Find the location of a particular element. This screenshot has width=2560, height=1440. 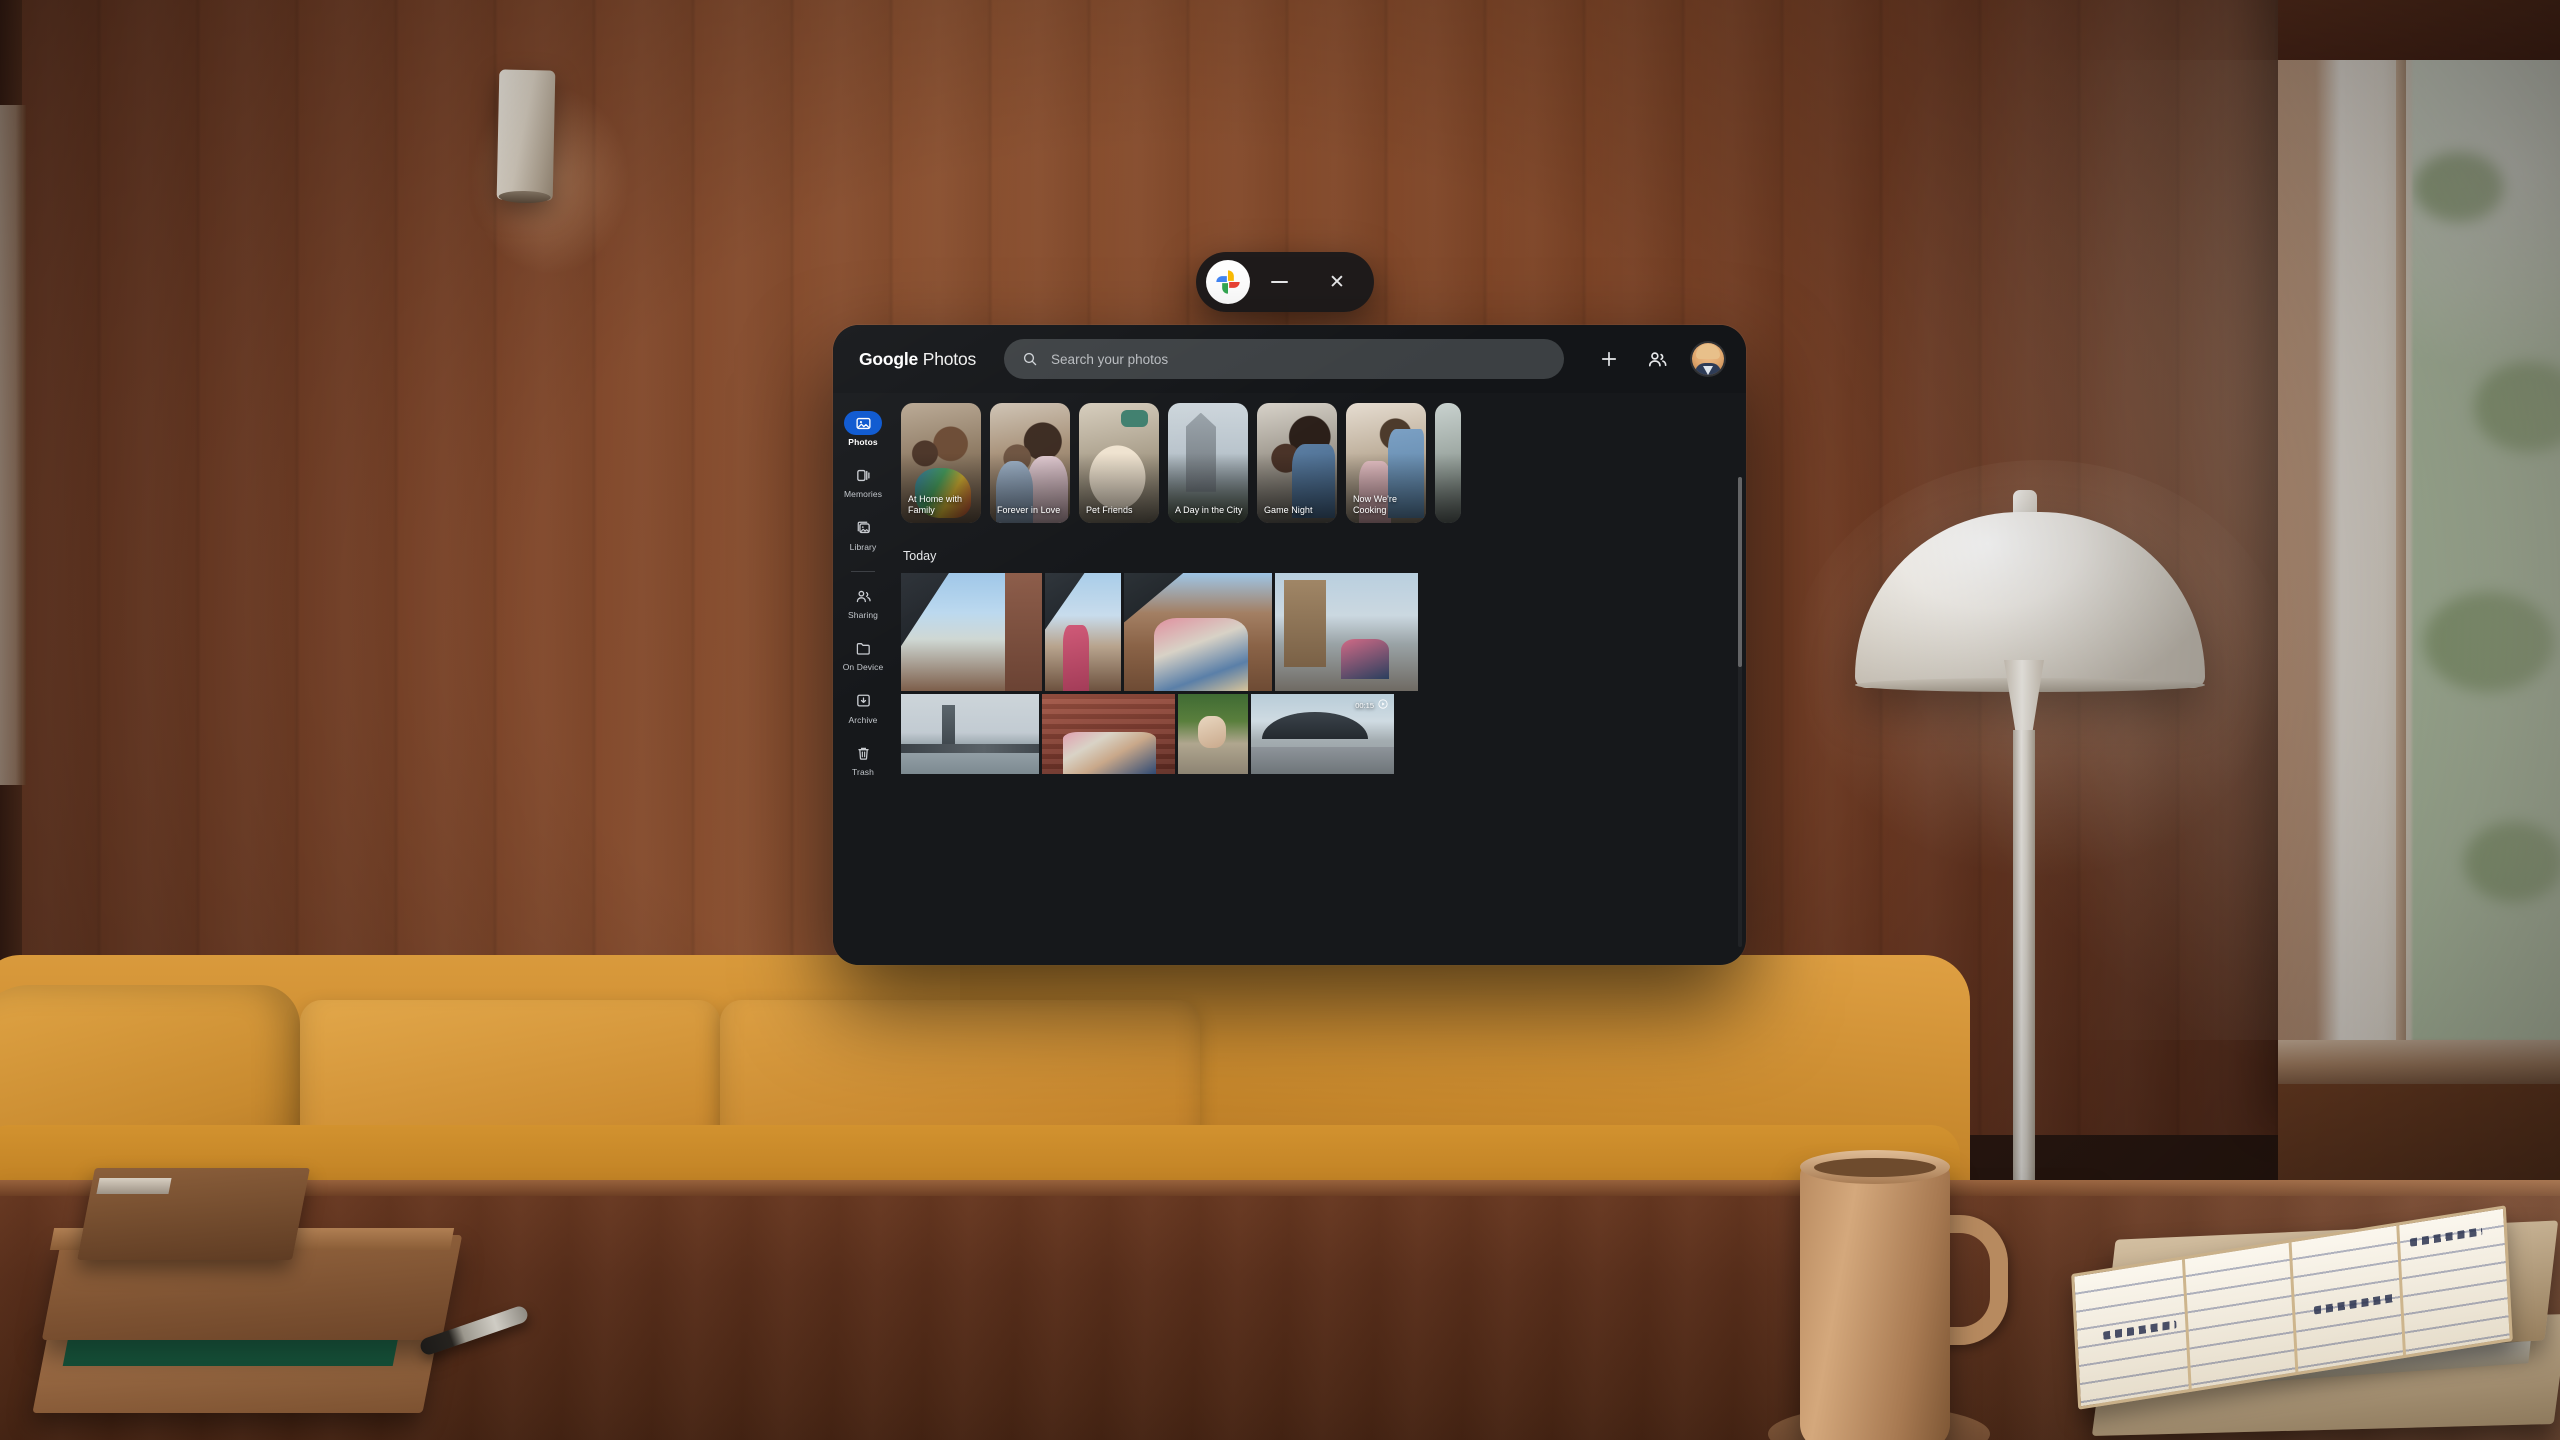

coffee-mug is located at coordinates (1875, 1300).